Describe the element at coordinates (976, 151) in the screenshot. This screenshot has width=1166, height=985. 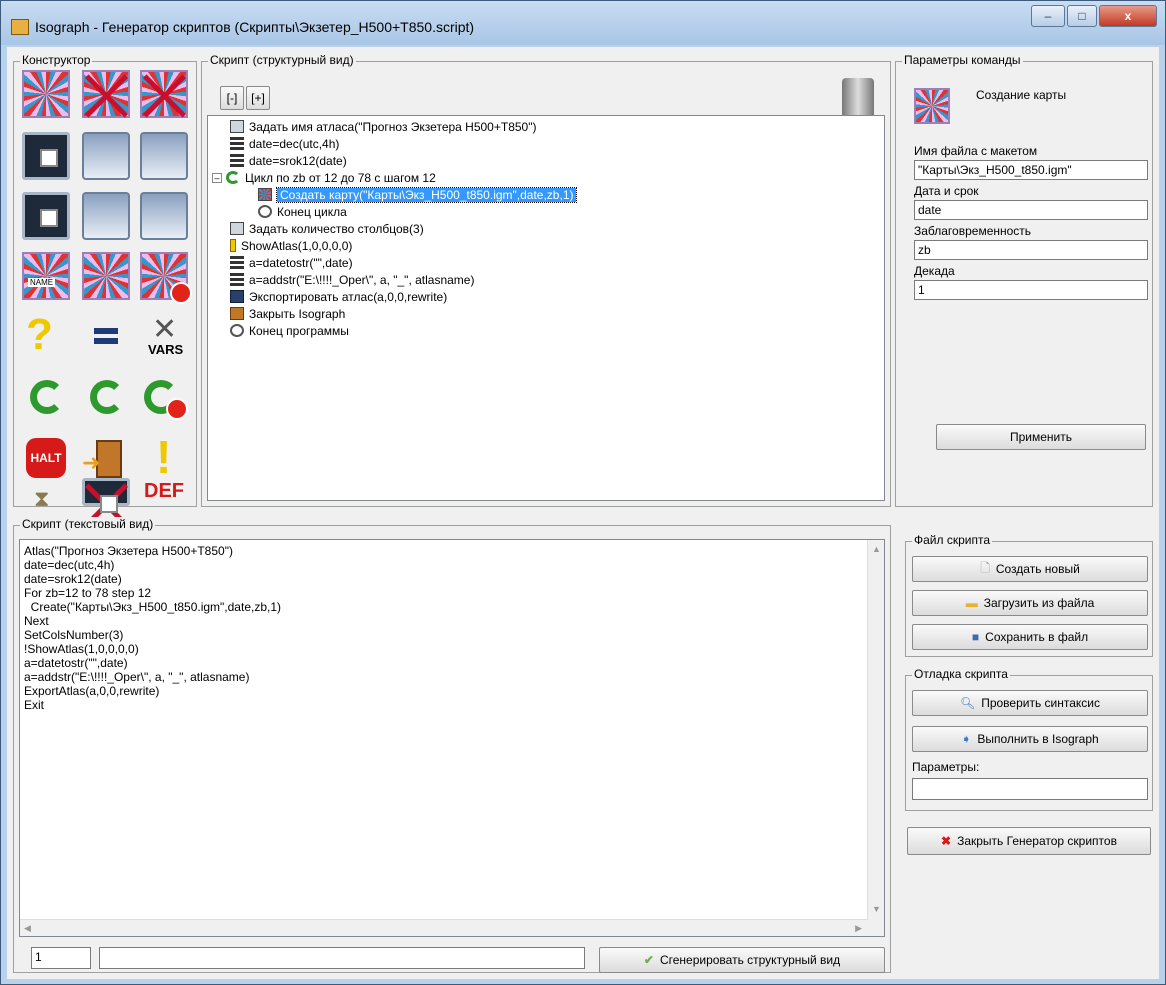
I see `field-label-layout: Имя файла с макетом` at that location.